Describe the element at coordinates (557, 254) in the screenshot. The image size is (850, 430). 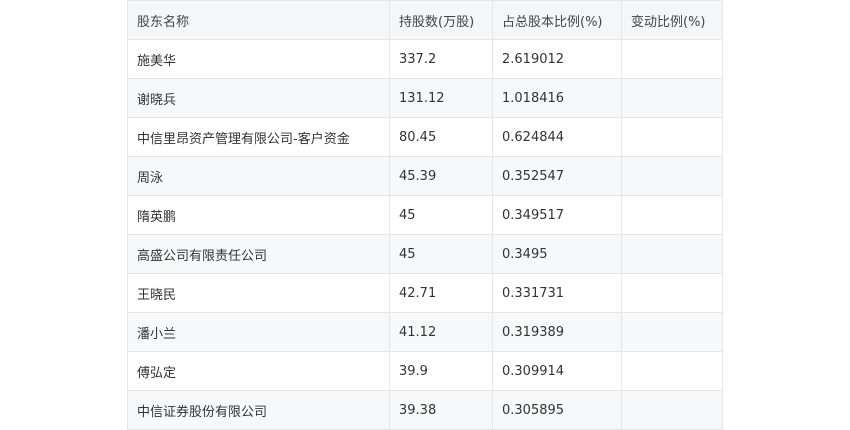
I see `cell-share-ratio: 0.3495` at that location.